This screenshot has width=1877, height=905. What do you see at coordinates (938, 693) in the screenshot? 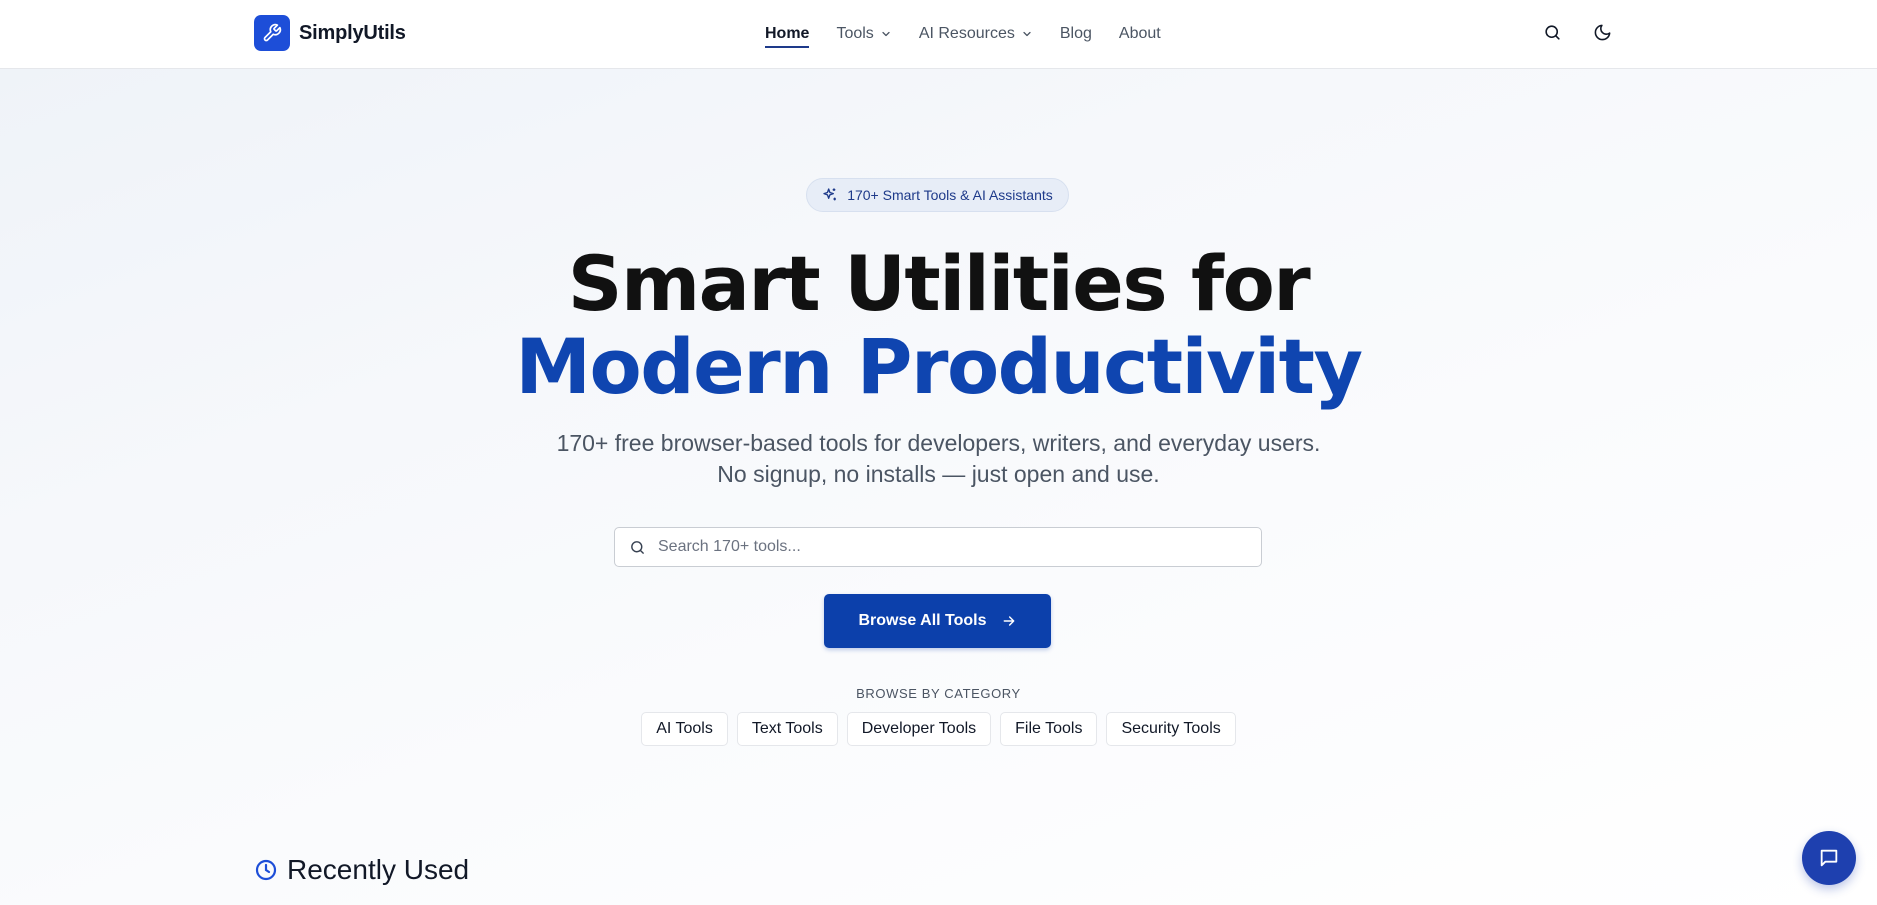
I see `category-heading: BROWSE BY CATEGORY` at bounding box center [938, 693].